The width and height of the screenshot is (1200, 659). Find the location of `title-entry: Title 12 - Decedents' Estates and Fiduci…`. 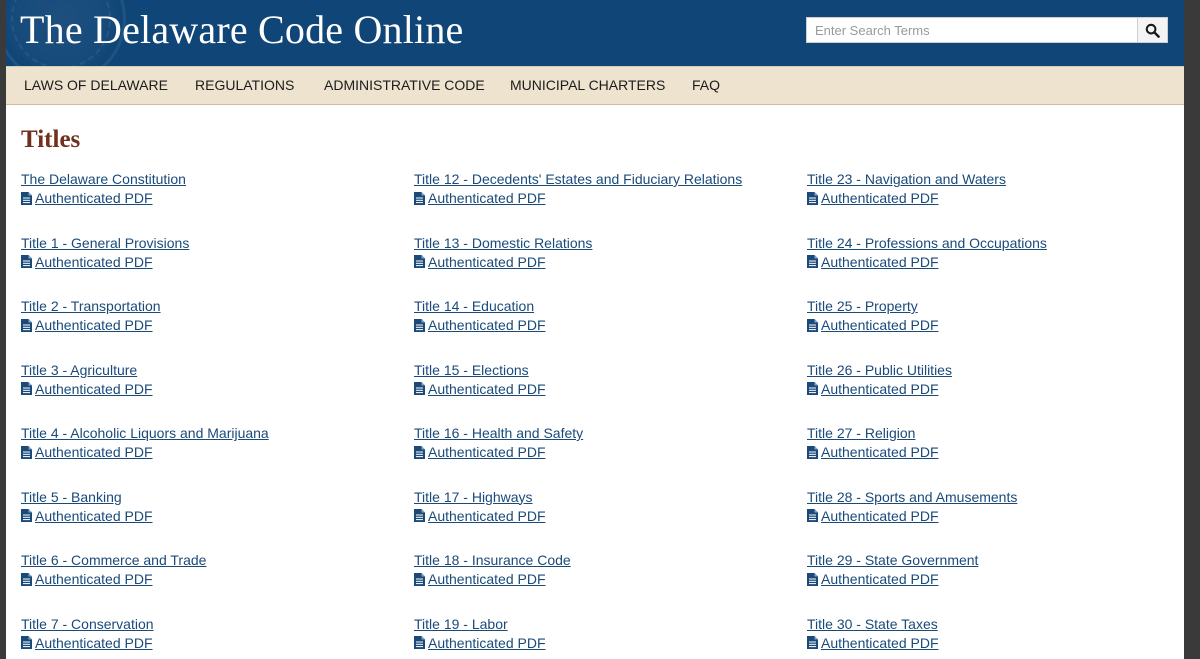

title-entry: Title 12 - Decedents' Estates and Fiduci… is located at coordinates (604, 202).